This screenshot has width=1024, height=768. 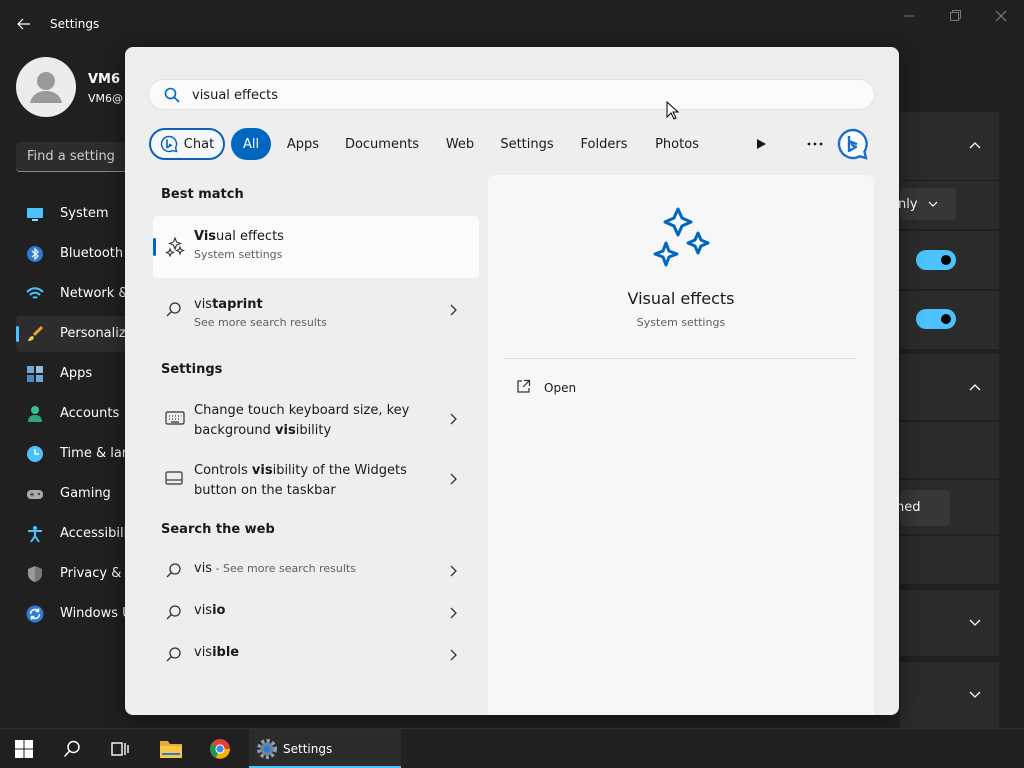 I want to click on filter-all: All, so click(x=251, y=144).